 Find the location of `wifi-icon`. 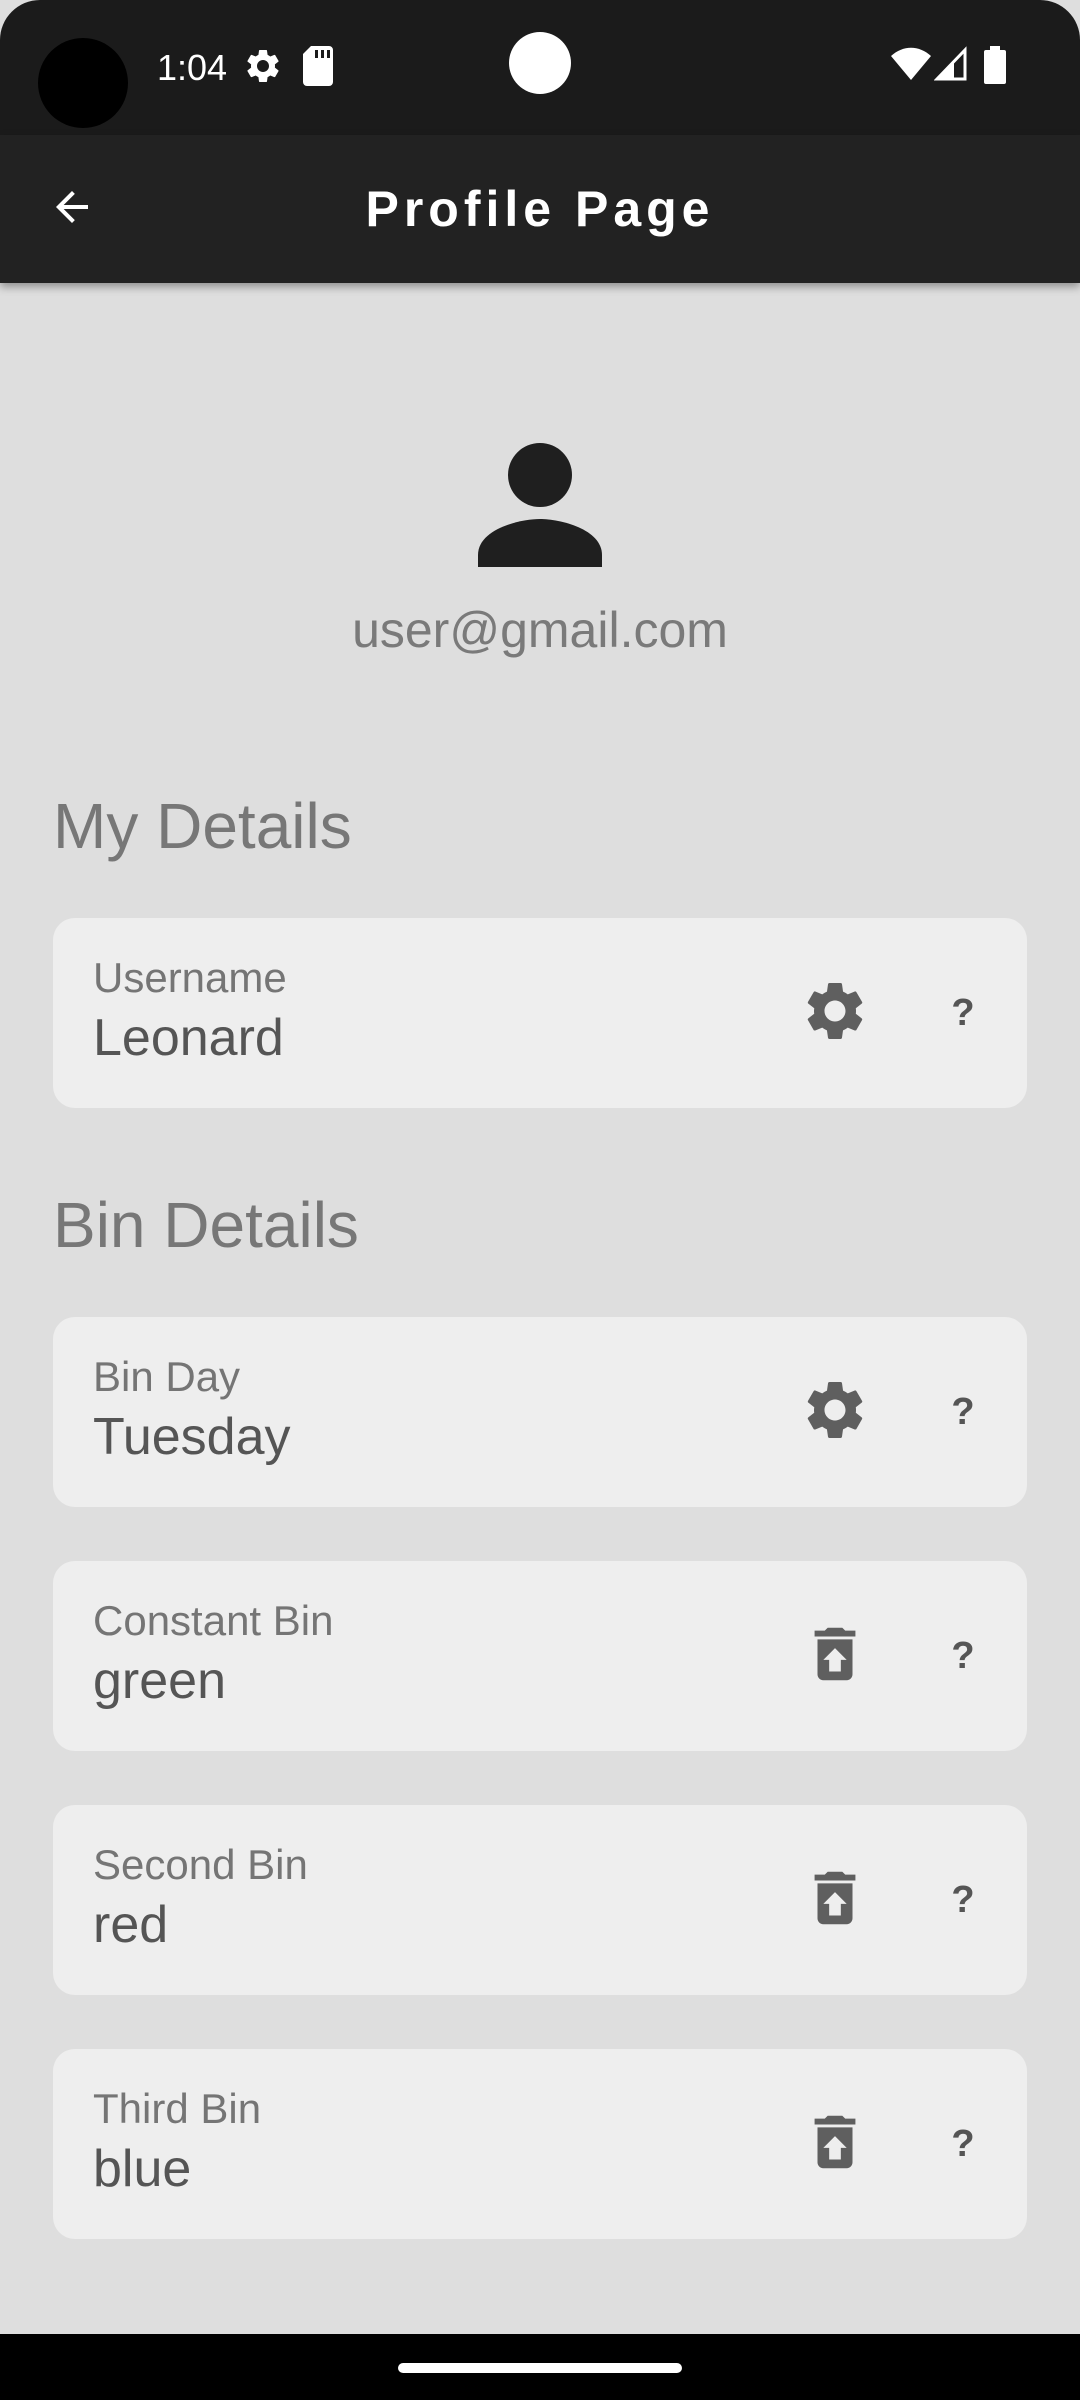

wifi-icon is located at coordinates (911, 66).